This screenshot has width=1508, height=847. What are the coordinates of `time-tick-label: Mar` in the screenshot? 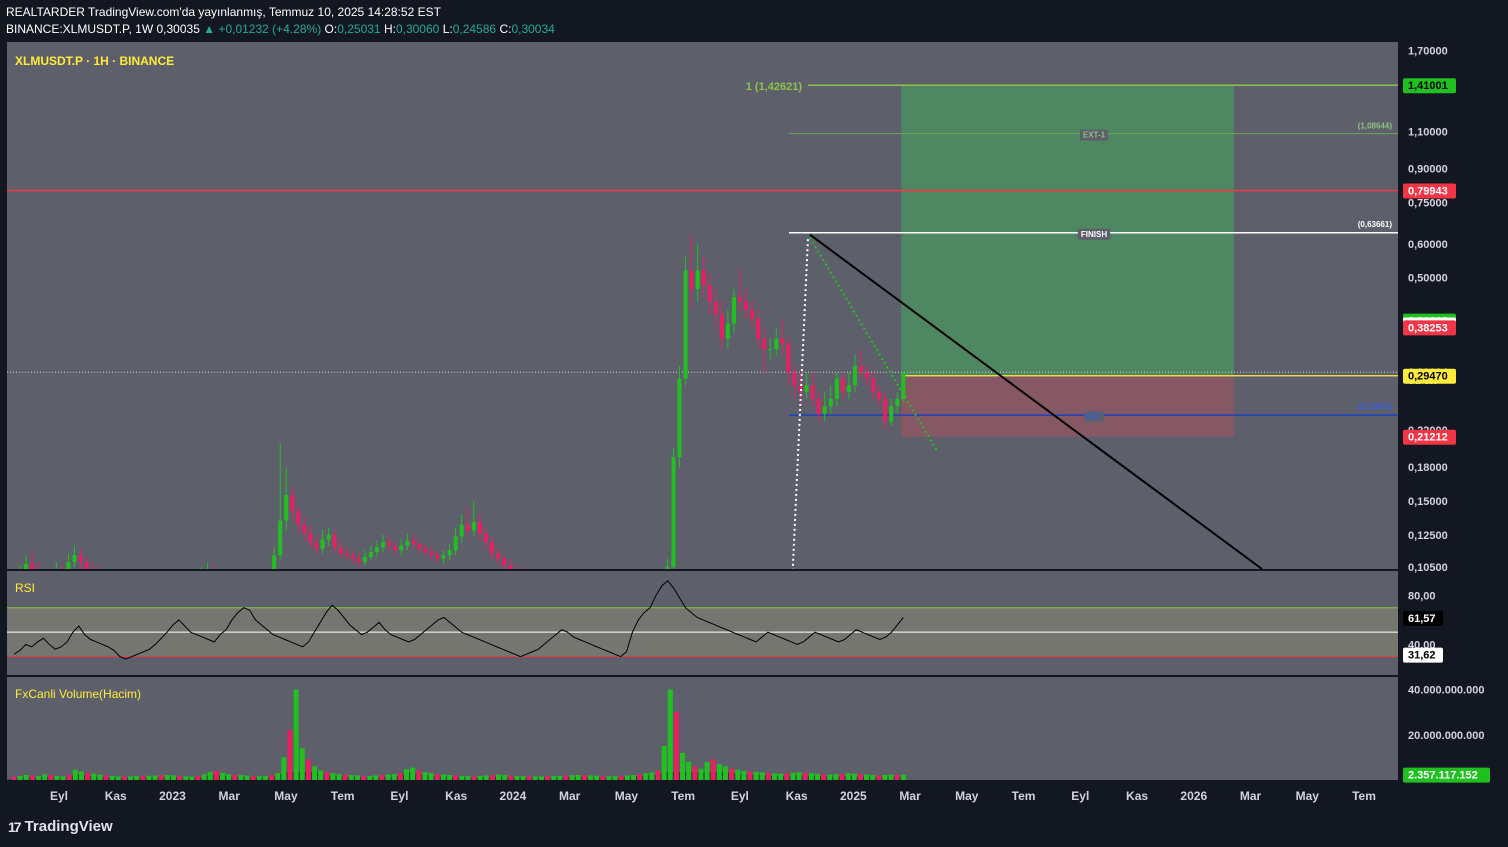 It's located at (230, 796).